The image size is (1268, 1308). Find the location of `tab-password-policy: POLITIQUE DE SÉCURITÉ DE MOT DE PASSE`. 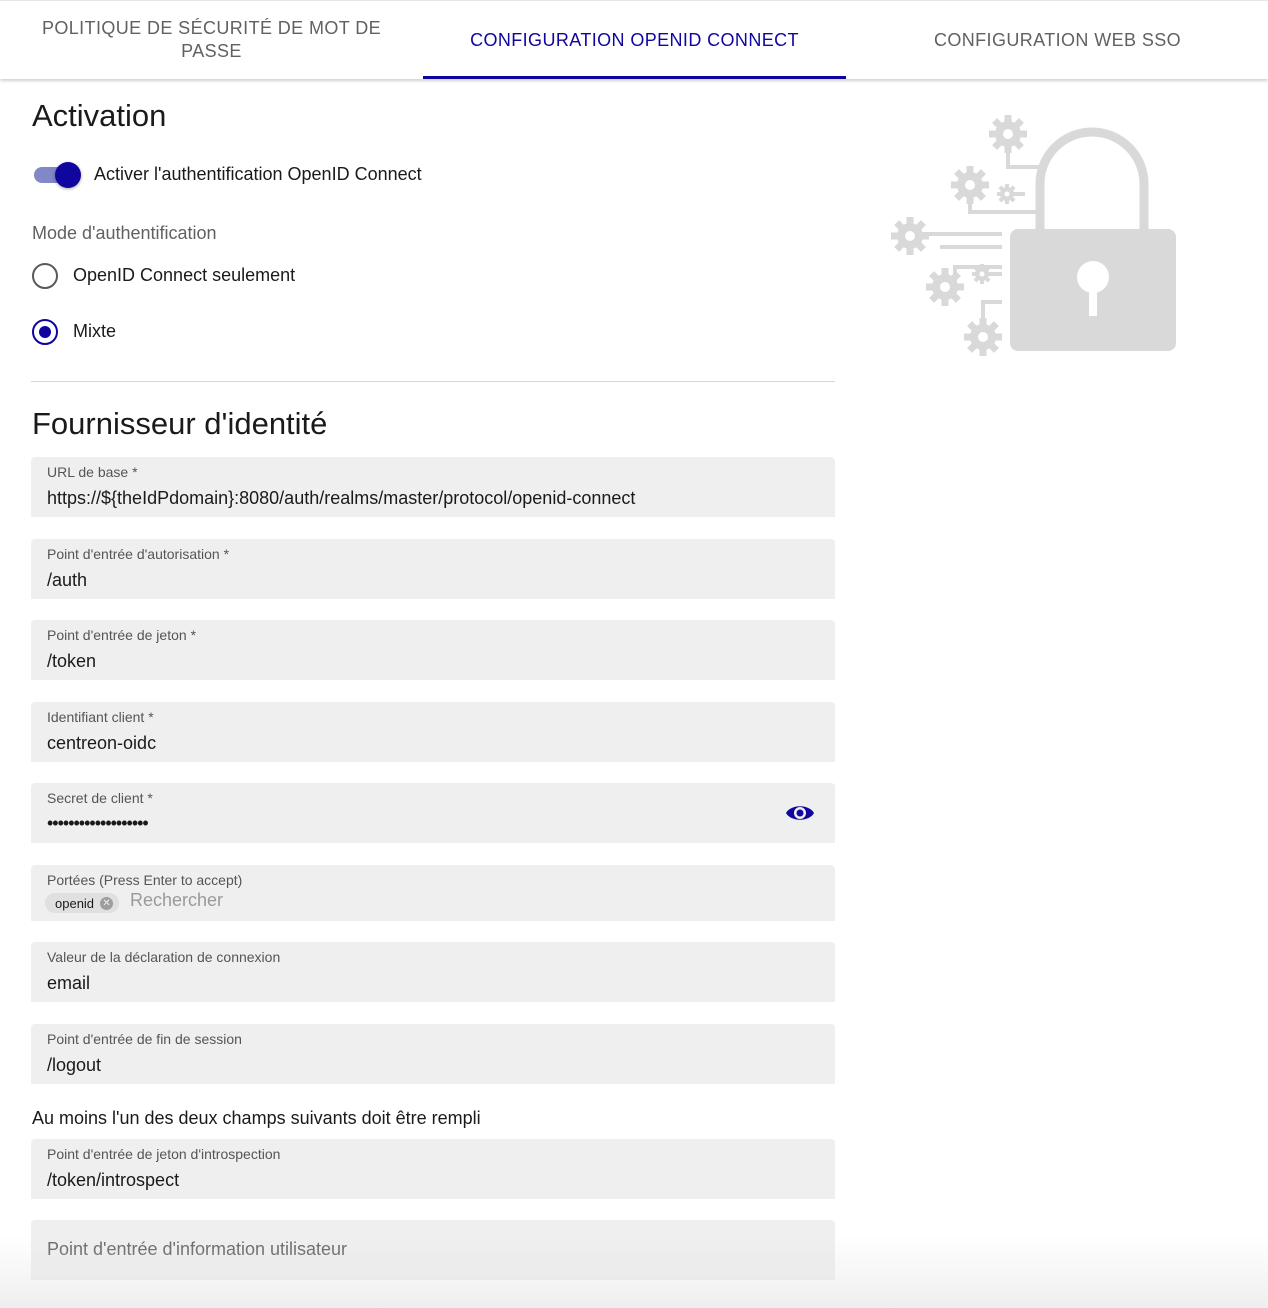

tab-password-policy: POLITIQUE DE SÉCURITÉ DE MOT DE PASSE is located at coordinates (211, 40).